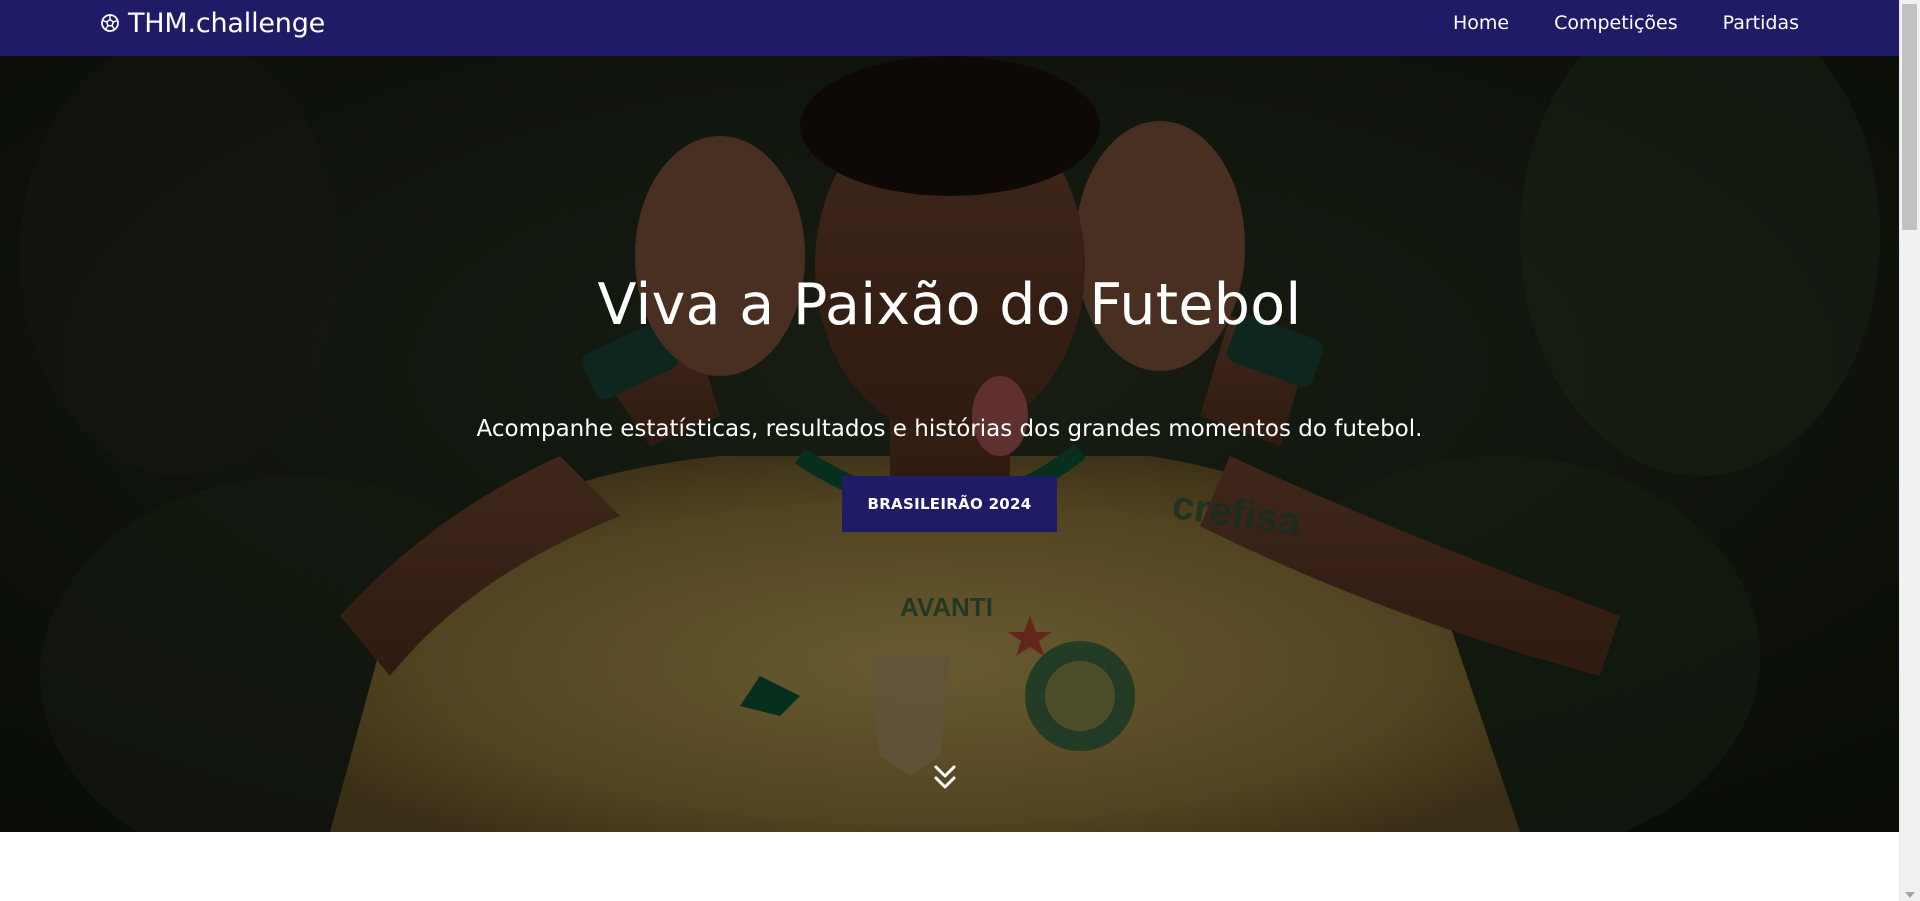  I want to click on top-navbar: THM.challenge Home Competições Partidas, so click(949, 28).